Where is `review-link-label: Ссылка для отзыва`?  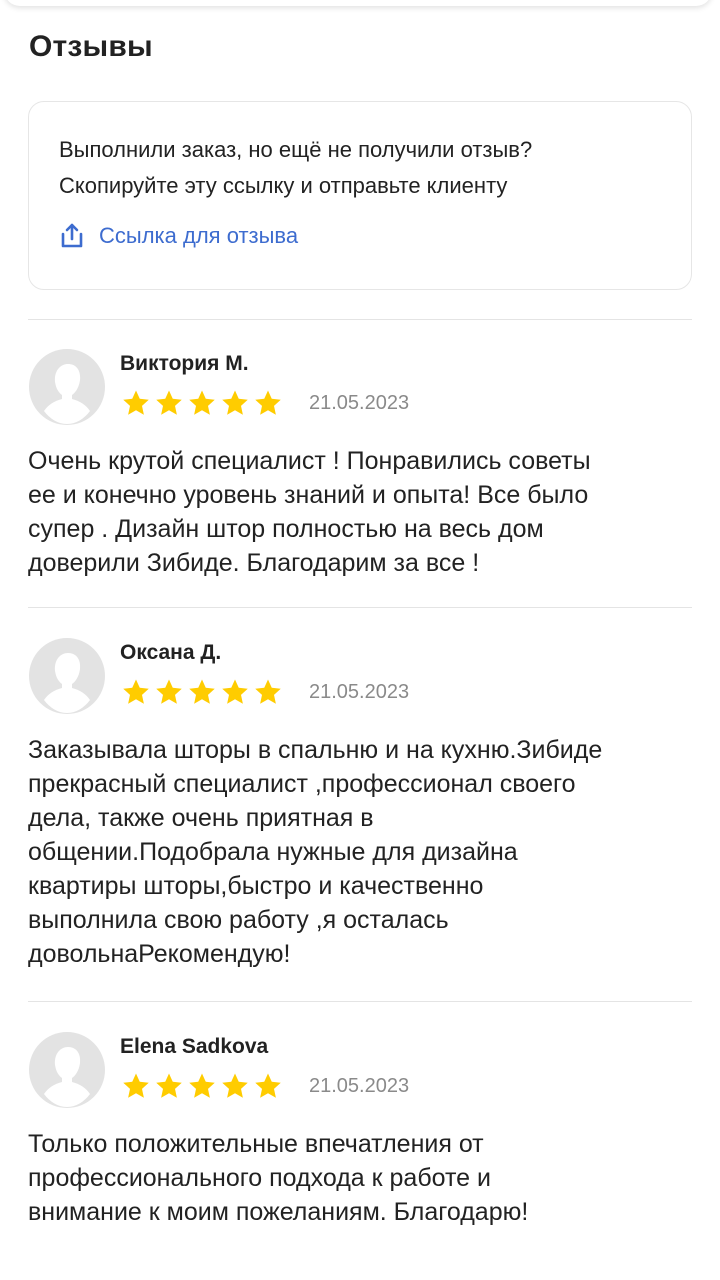
review-link-label: Ссылка для отзыва is located at coordinates (199, 235).